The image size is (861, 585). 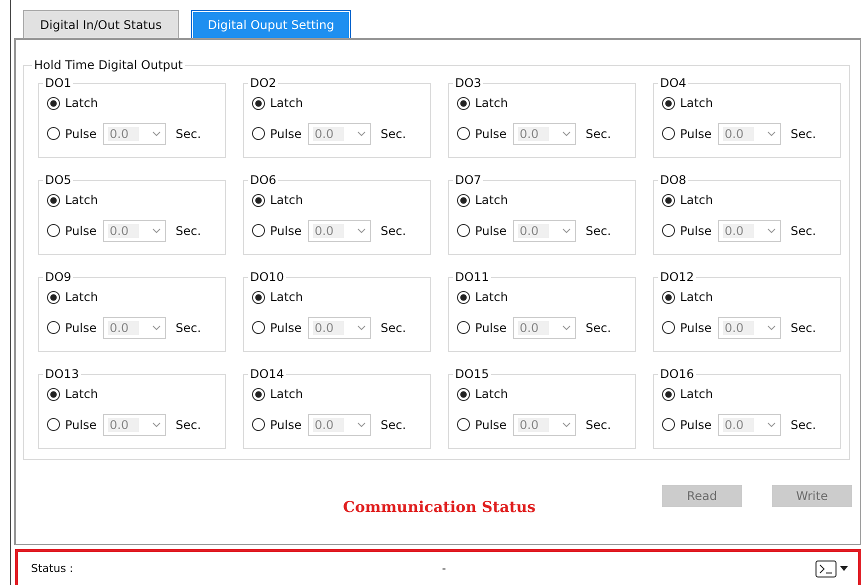 What do you see at coordinates (673, 180) in the screenshot?
I see `output-name: DO8` at bounding box center [673, 180].